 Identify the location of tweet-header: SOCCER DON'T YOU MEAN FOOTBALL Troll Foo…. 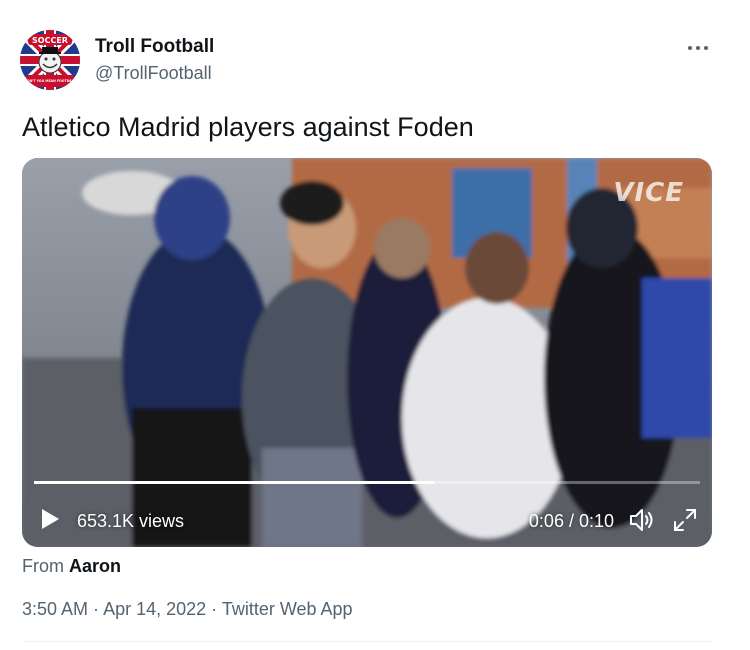
(370, 62).